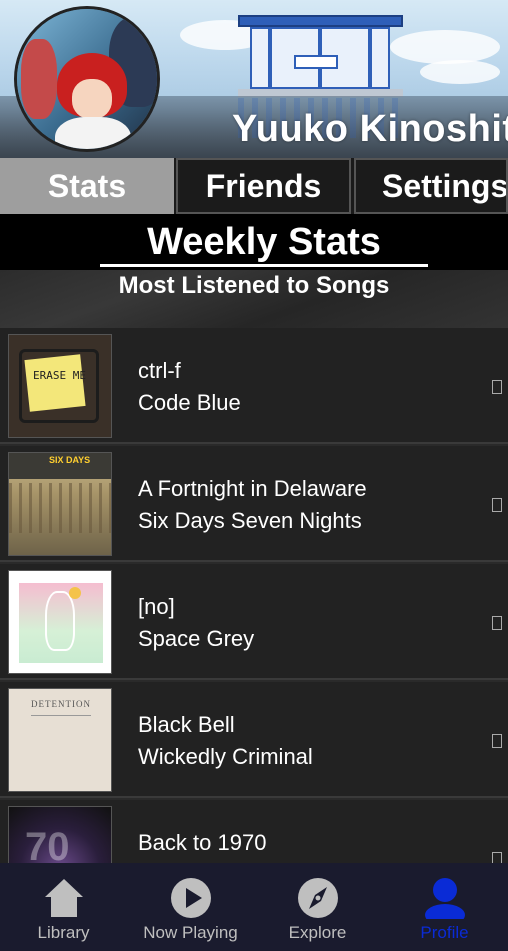 The image size is (508, 951). I want to click on song-row: ERASE ME ctrl-f Code Blue, so click(254, 386).